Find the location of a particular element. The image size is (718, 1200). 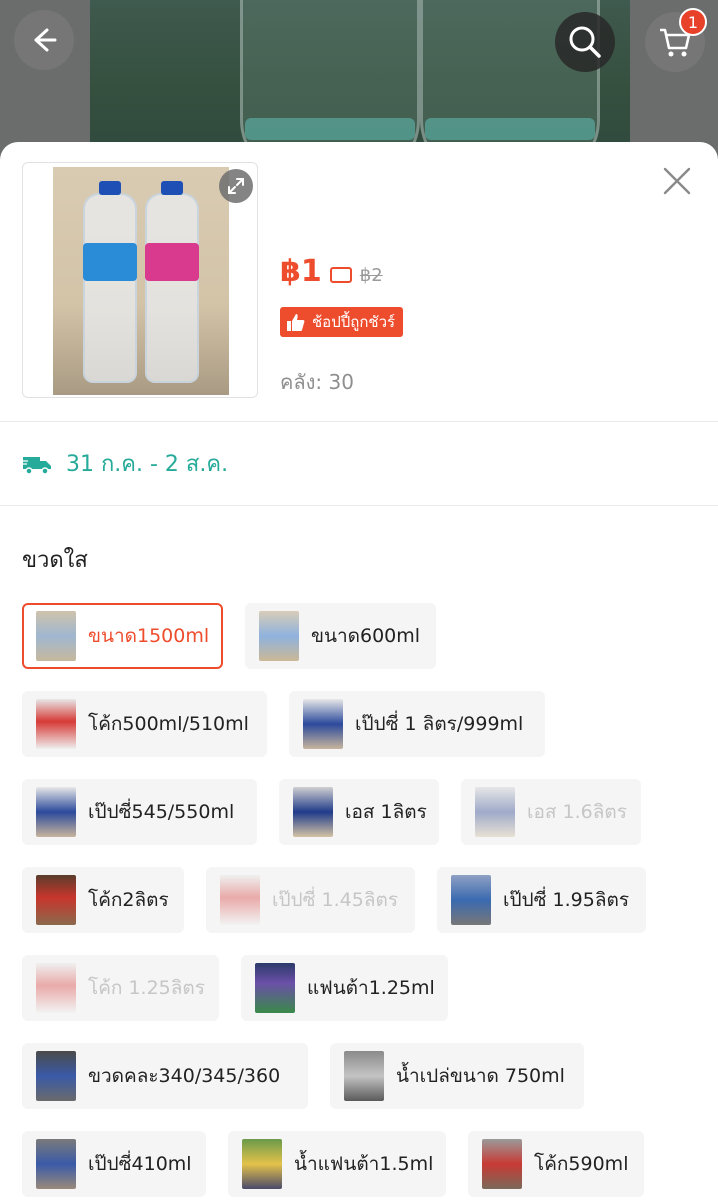

option-label: ขวดคละ340/345/360 is located at coordinates (184, 1076).